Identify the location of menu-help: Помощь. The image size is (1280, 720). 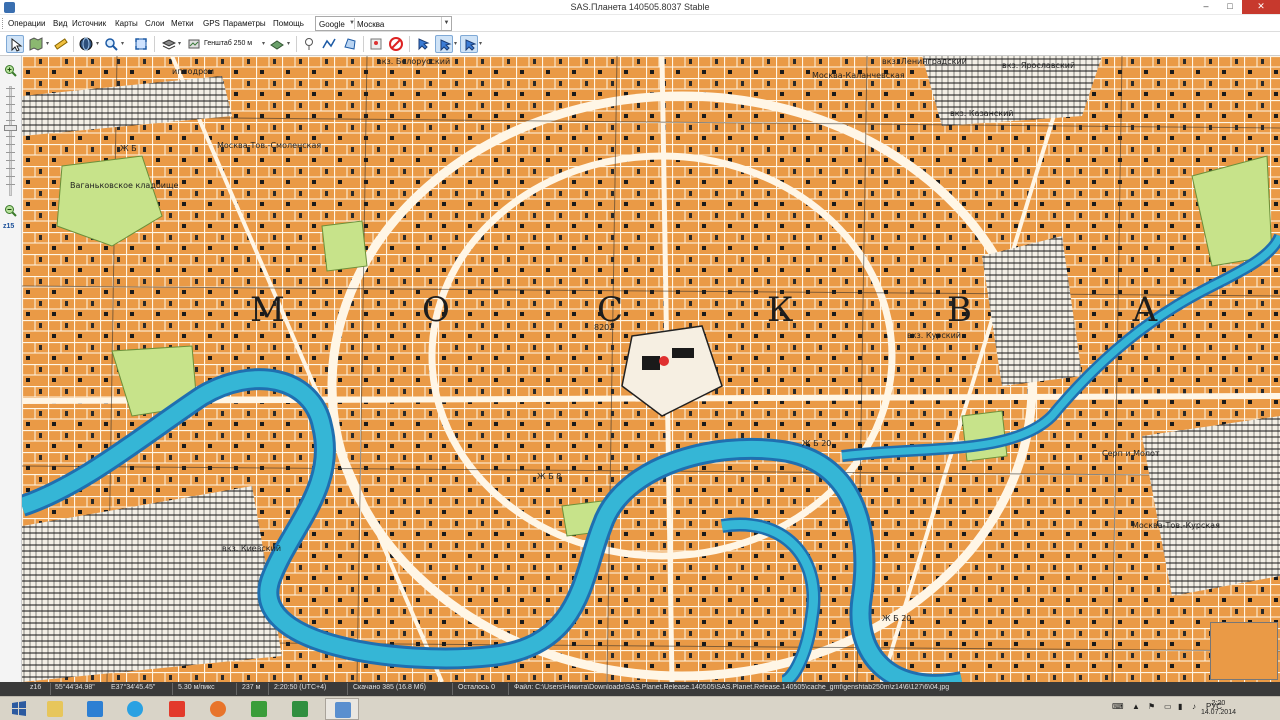
(288, 23).